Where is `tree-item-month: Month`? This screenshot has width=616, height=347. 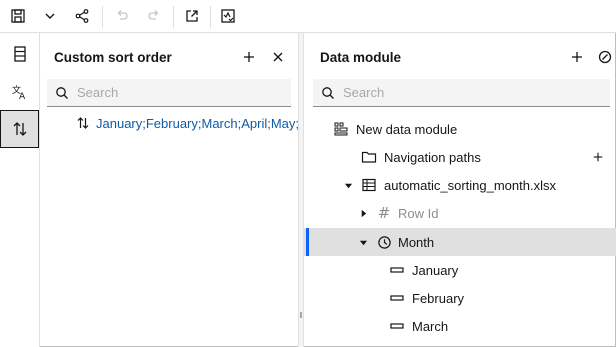
tree-item-month: Month is located at coordinates (460, 242).